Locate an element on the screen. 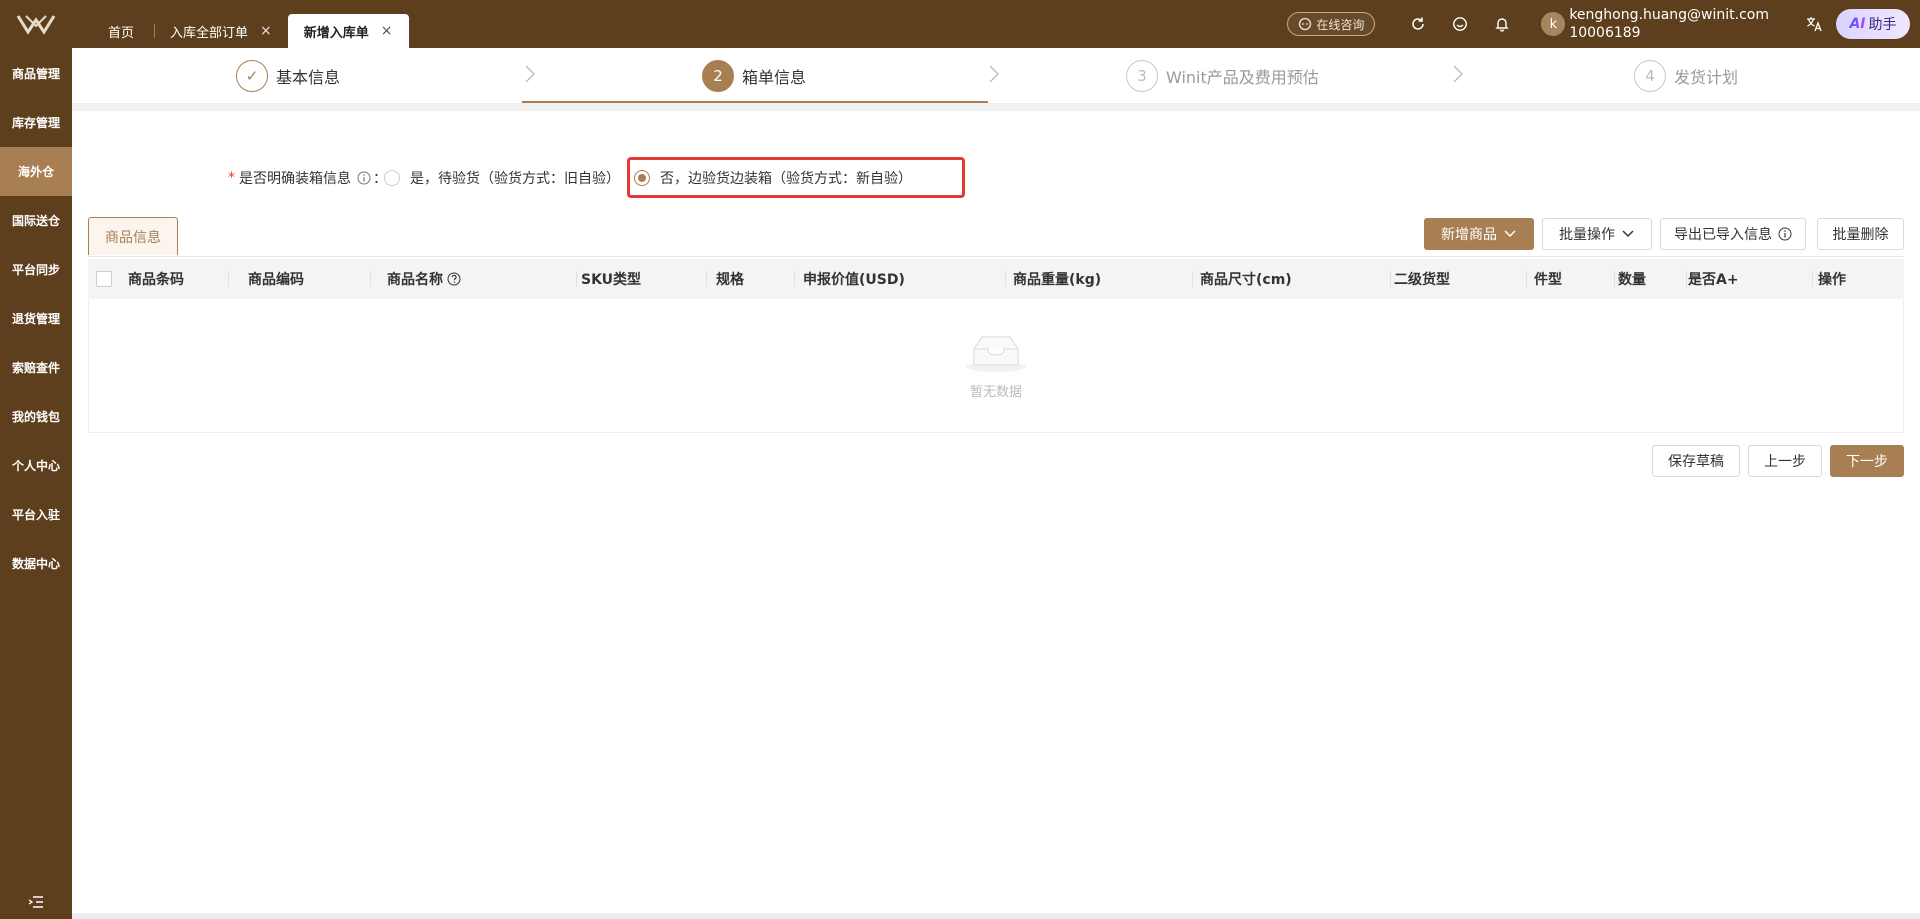 The height and width of the screenshot is (919, 1920). tab-label: 入库全部订单 is located at coordinates (209, 33).